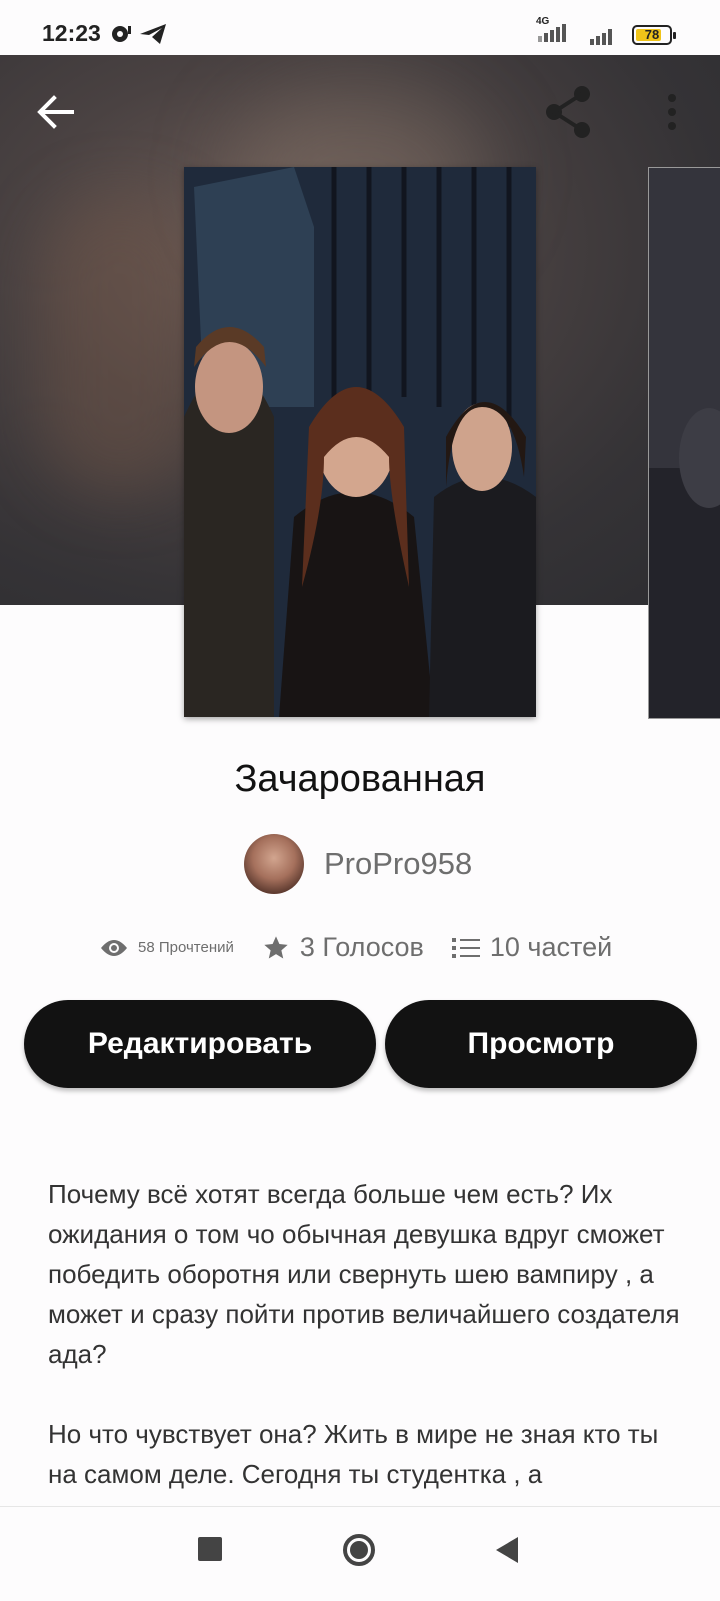 The width and height of the screenshot is (720, 1601). I want to click on author-name: ProPro958, so click(398, 864).